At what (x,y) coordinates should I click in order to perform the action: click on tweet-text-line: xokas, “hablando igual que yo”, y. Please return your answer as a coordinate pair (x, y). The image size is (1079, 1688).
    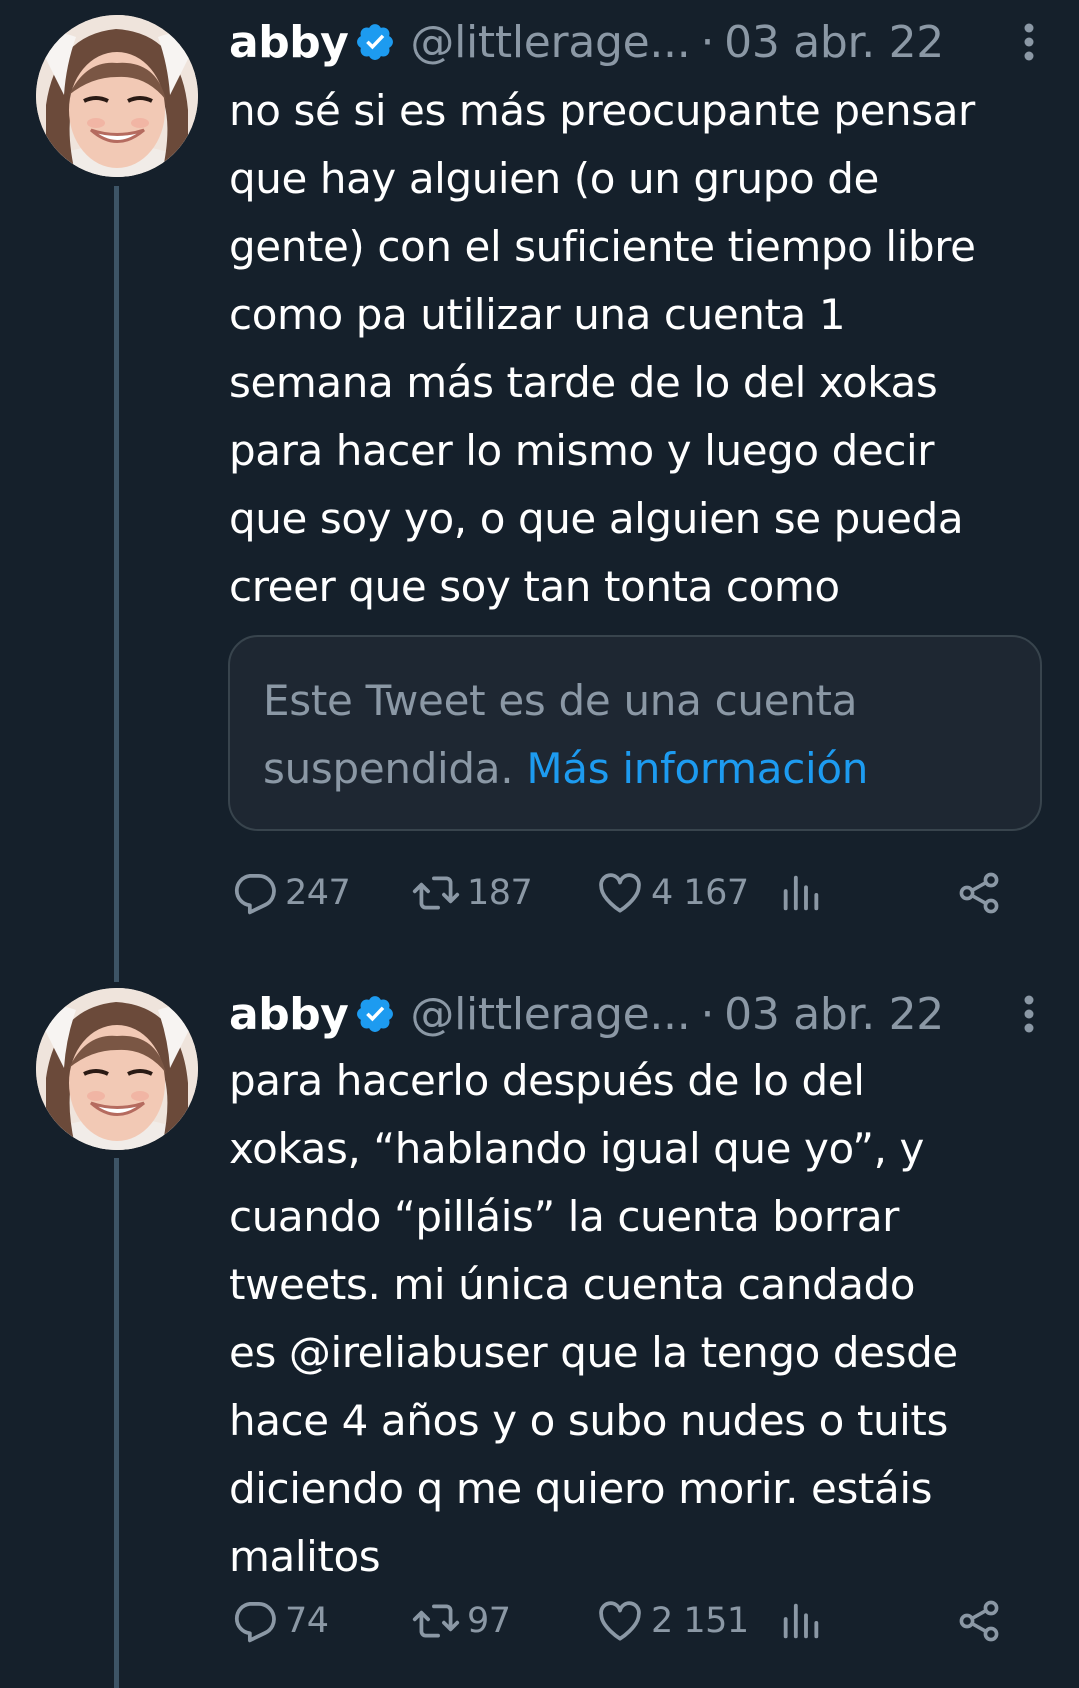
    Looking at the image, I should click on (577, 1148).